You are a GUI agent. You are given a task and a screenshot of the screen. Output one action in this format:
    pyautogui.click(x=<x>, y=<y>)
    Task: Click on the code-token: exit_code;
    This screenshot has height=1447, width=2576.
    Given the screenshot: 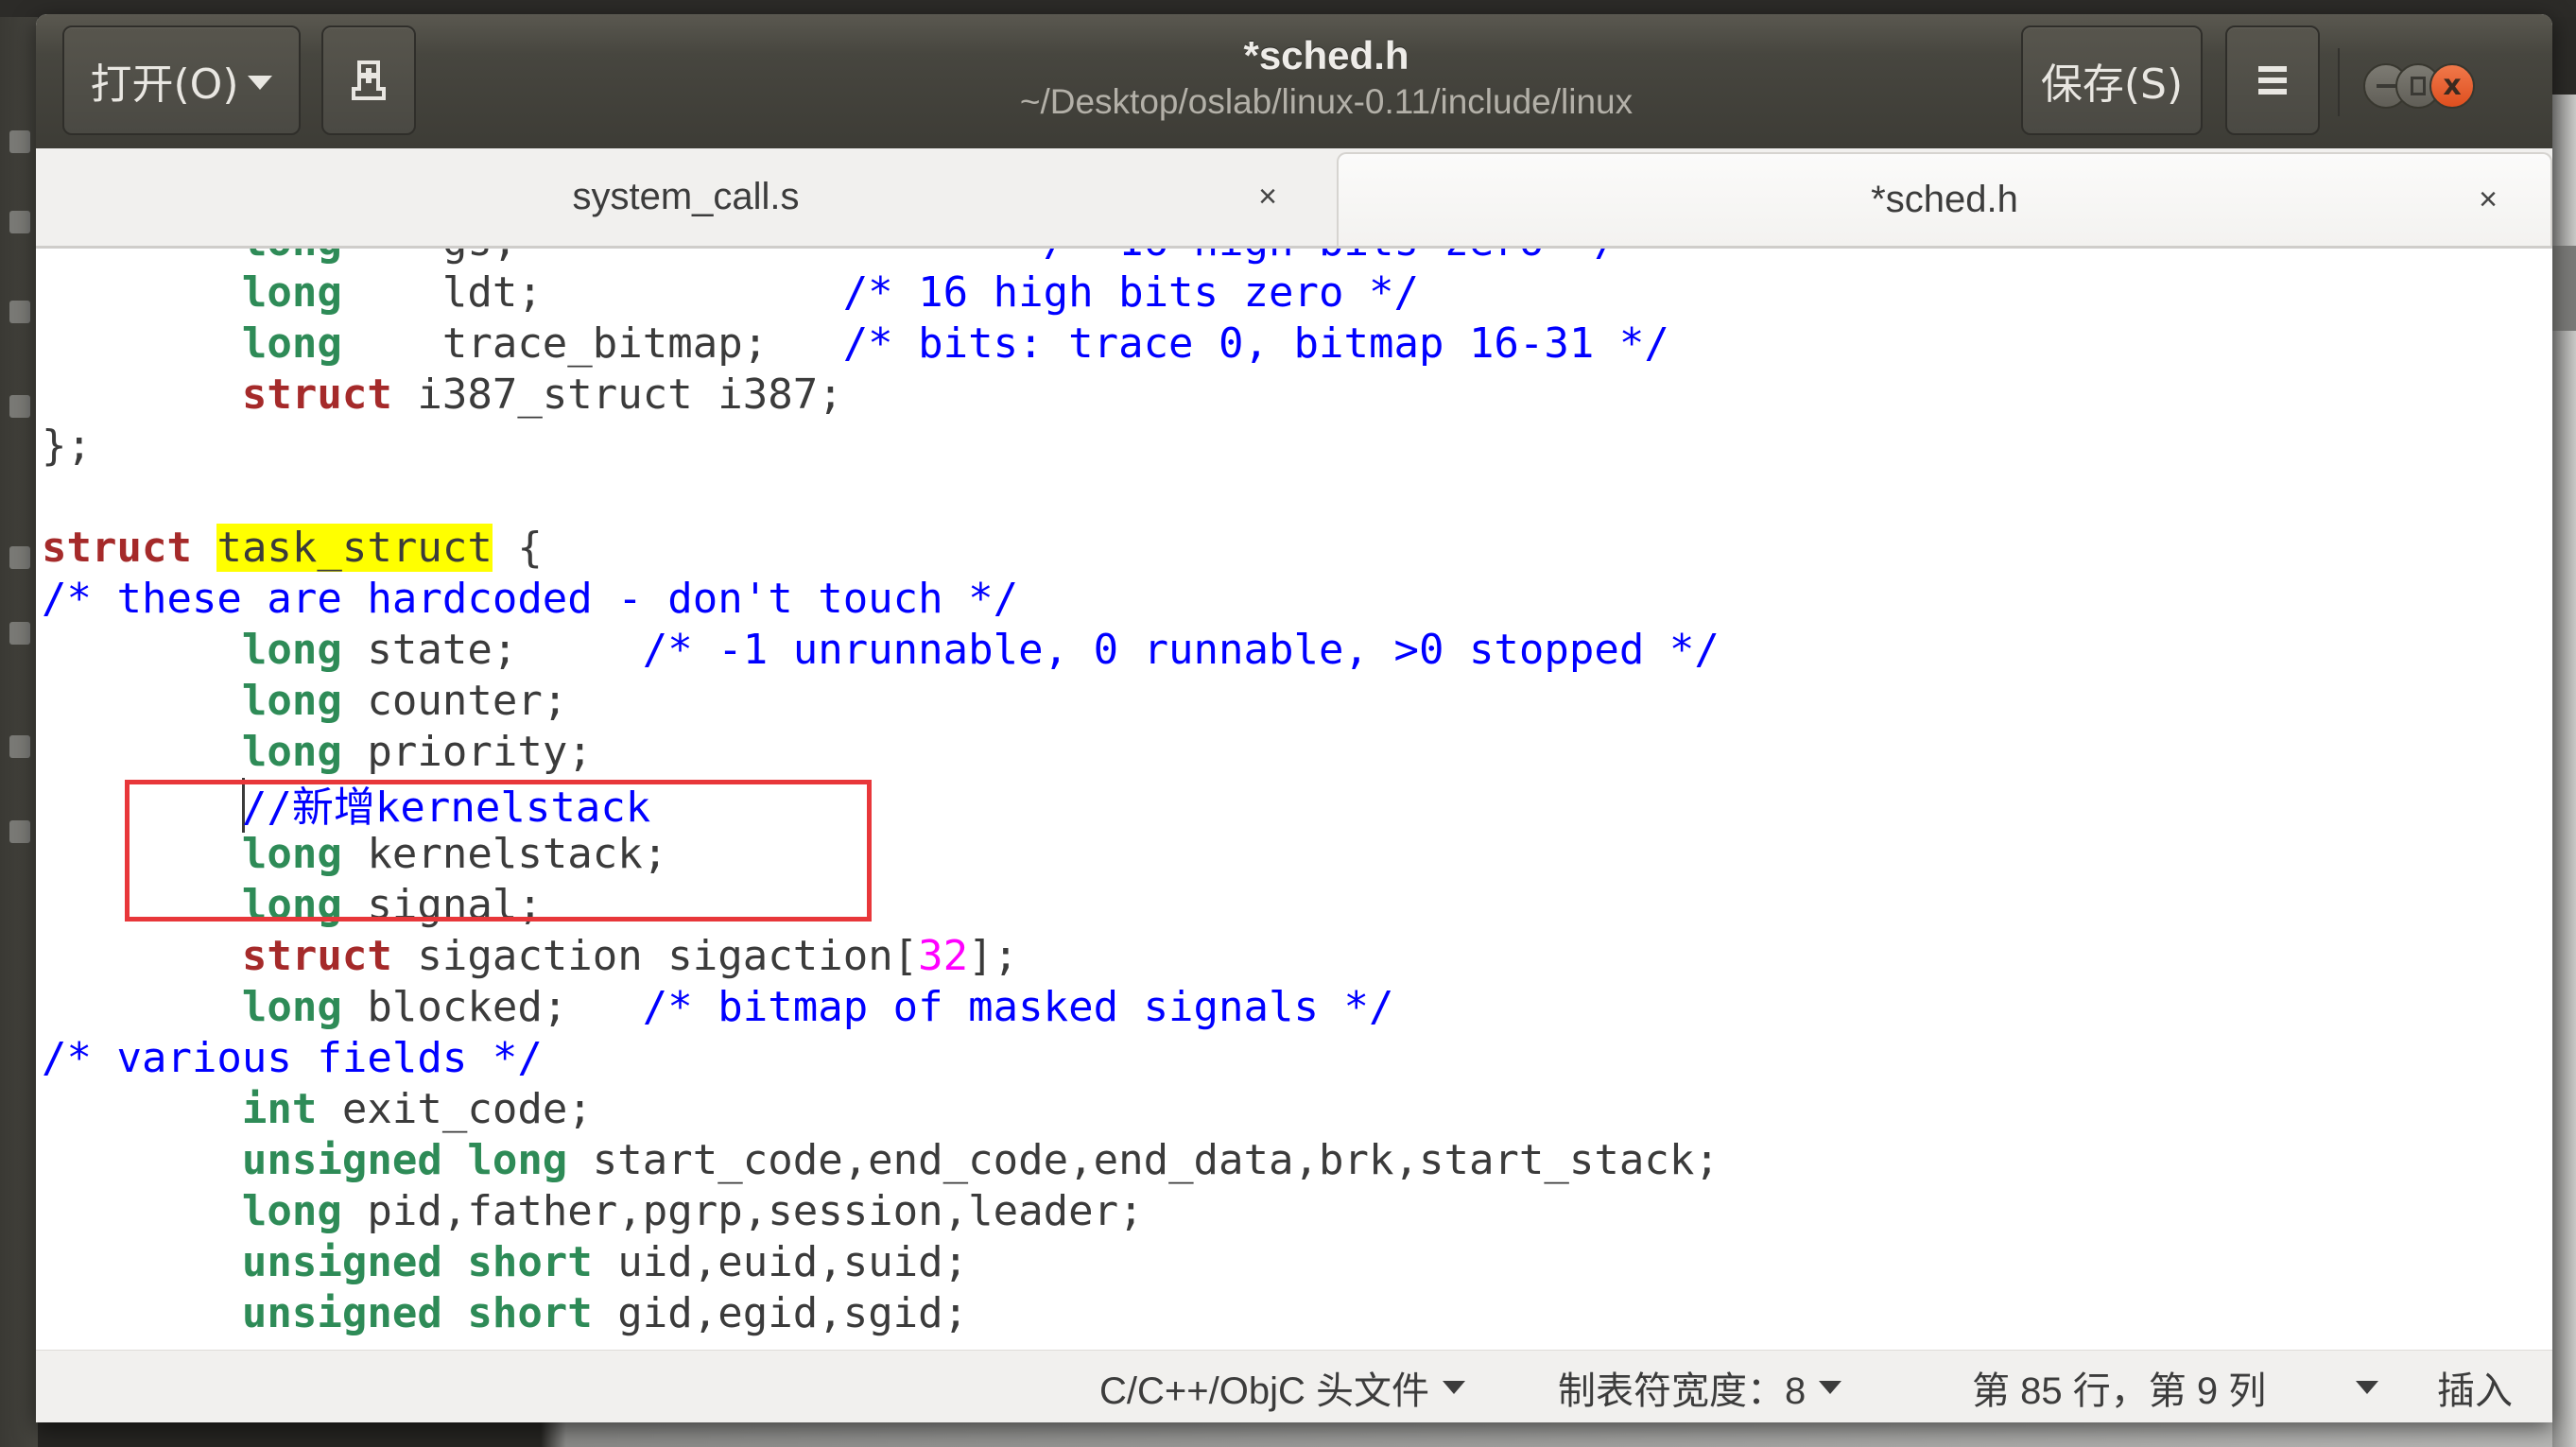 What is the action you would take?
    pyautogui.click(x=455, y=1109)
    